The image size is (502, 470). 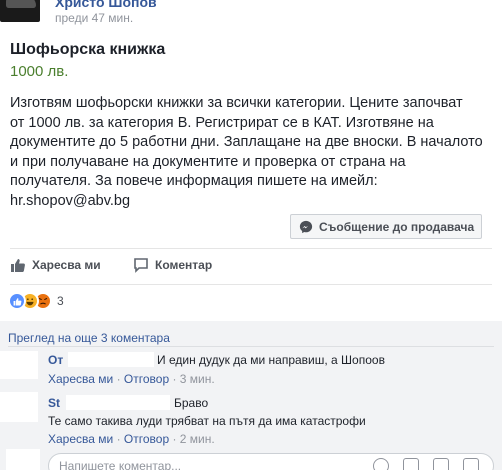 I want to click on messenger-icon, so click(x=306, y=226).